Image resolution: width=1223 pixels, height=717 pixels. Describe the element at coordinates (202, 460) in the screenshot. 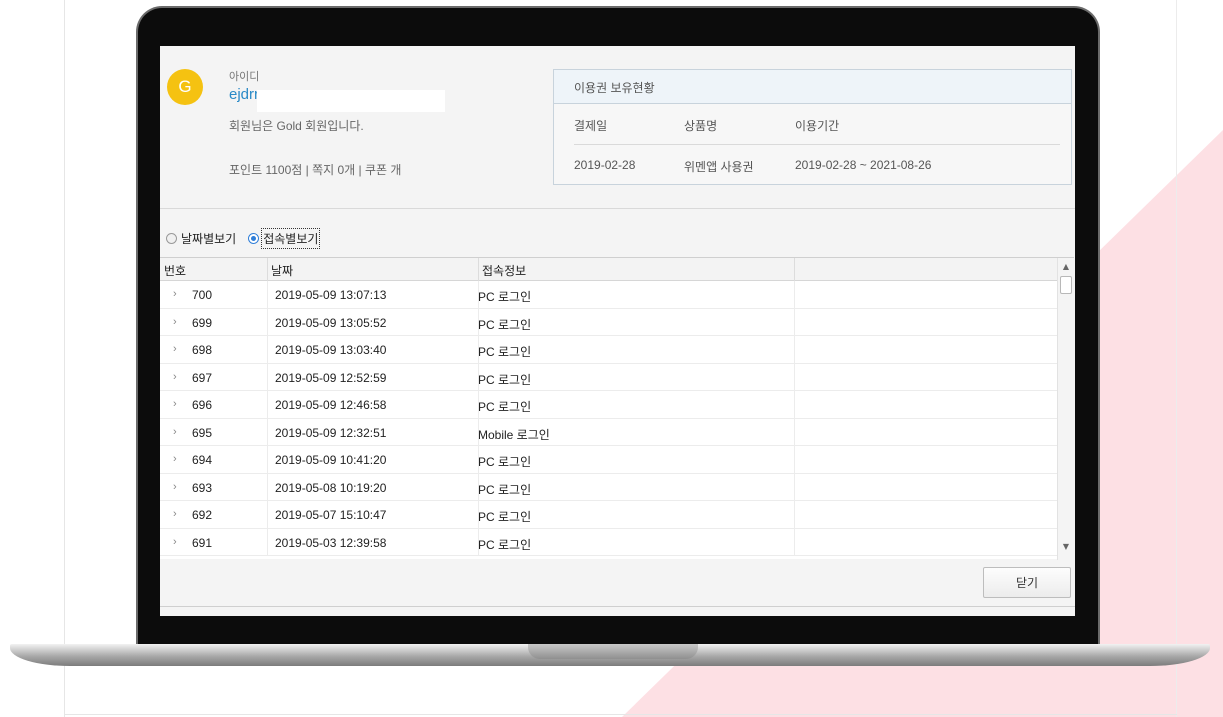

I see `row-number: 694` at that location.